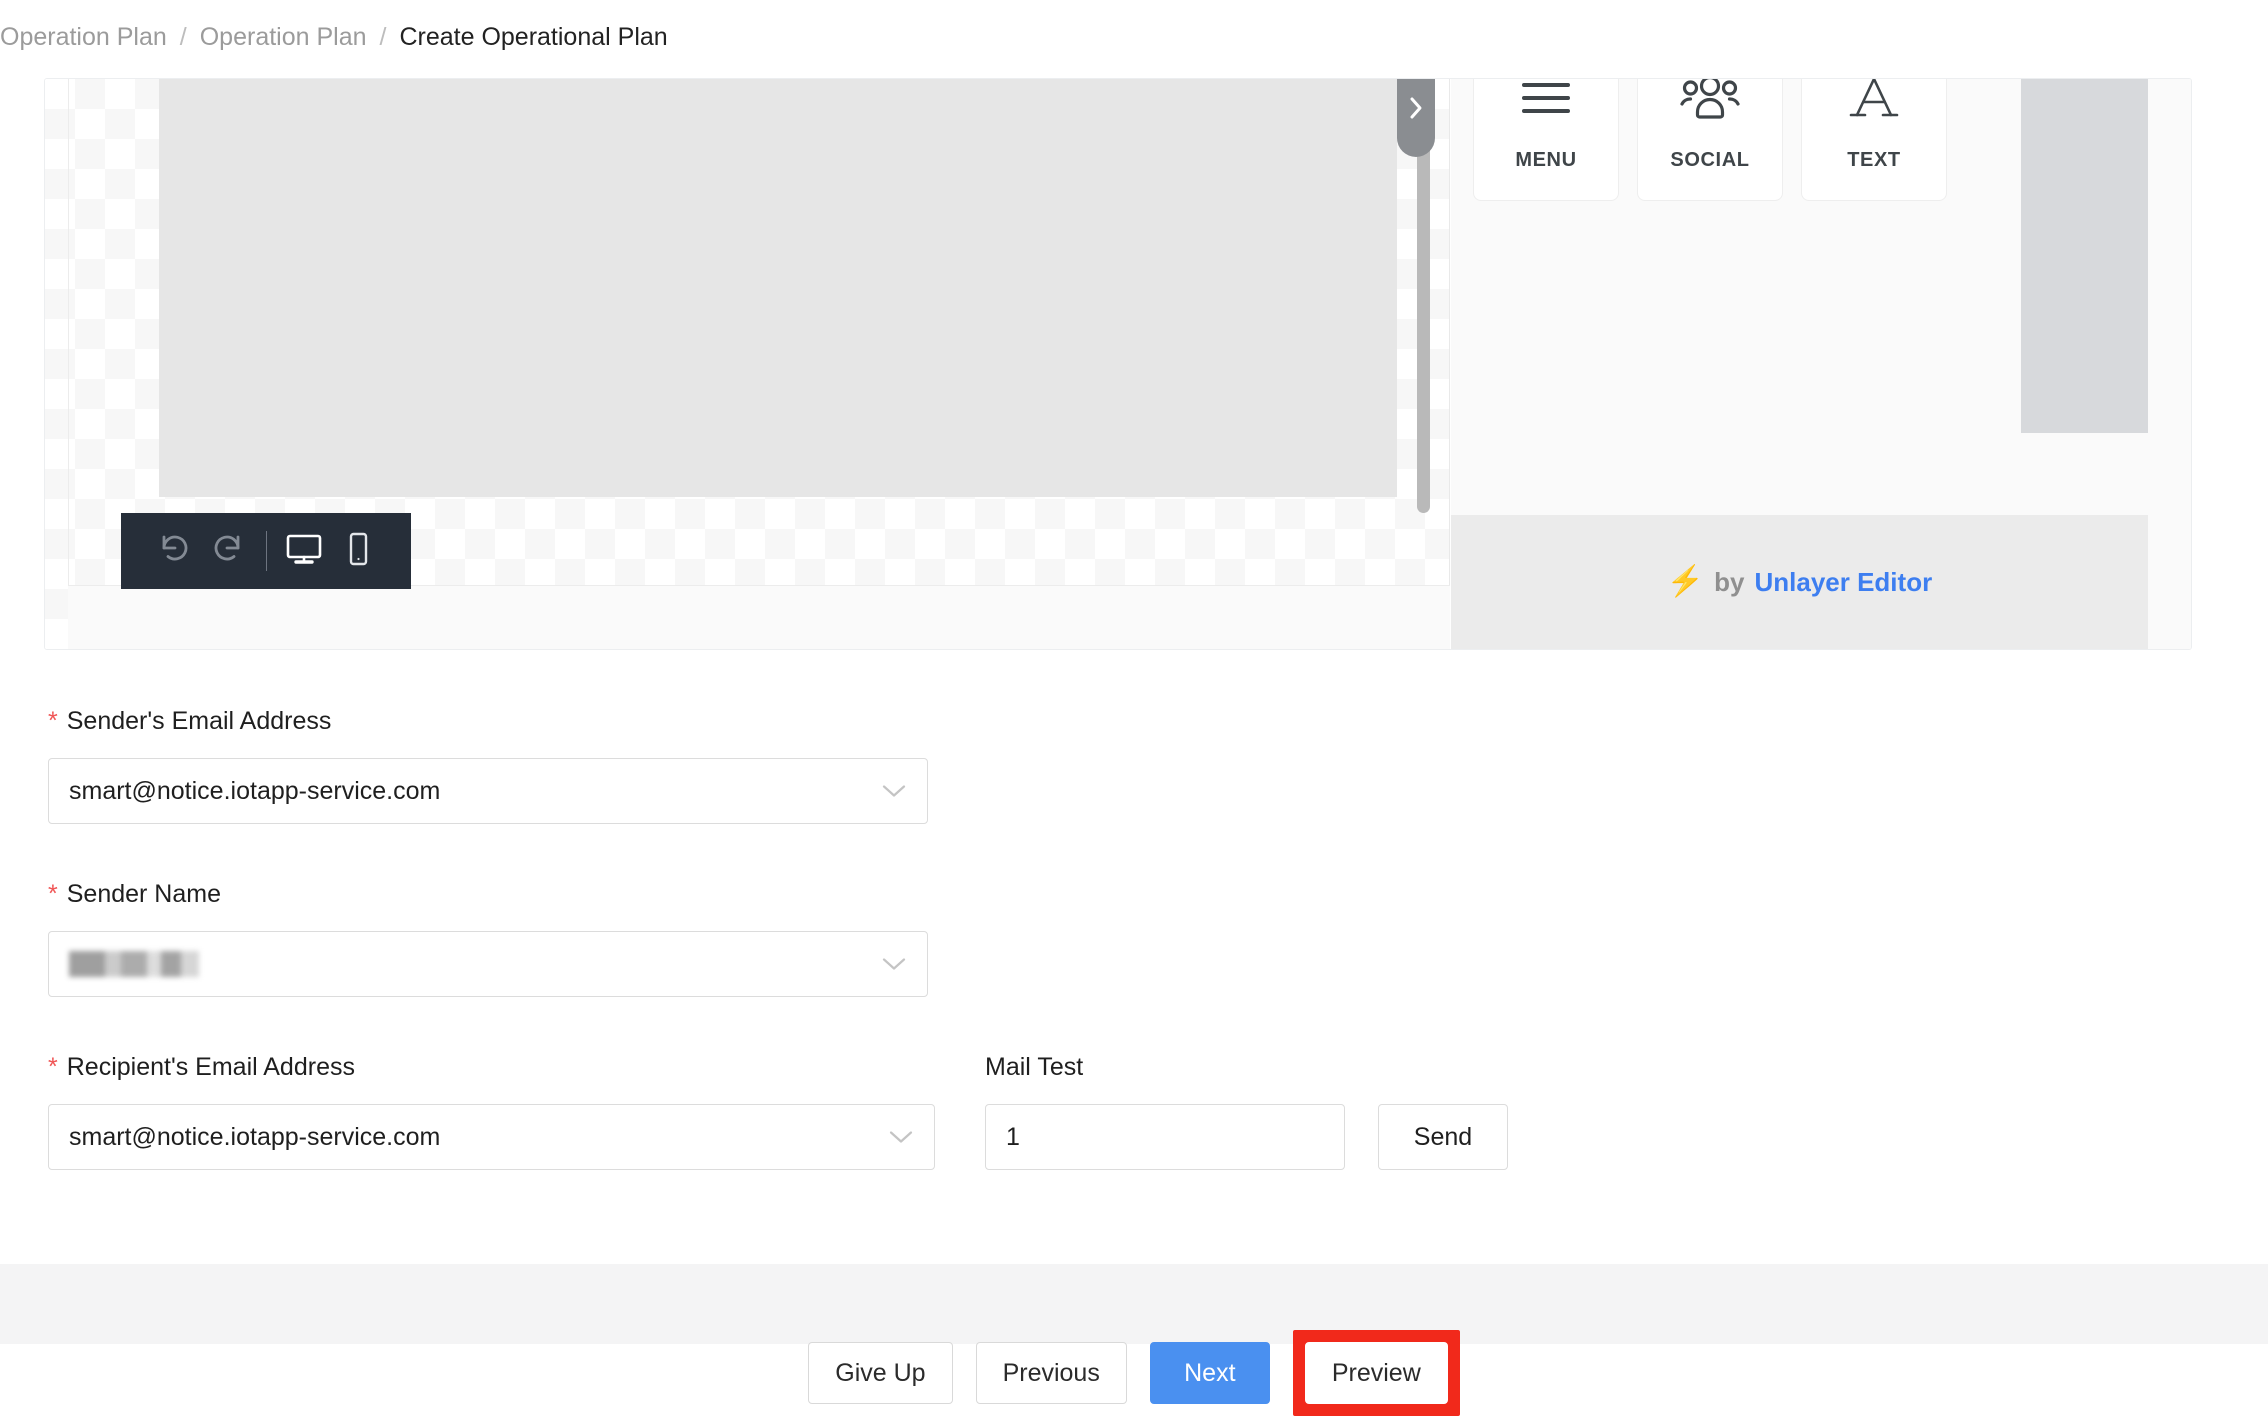  Describe the element at coordinates (1034, 1067) in the screenshot. I see `field-label-text: Mail Test` at that location.